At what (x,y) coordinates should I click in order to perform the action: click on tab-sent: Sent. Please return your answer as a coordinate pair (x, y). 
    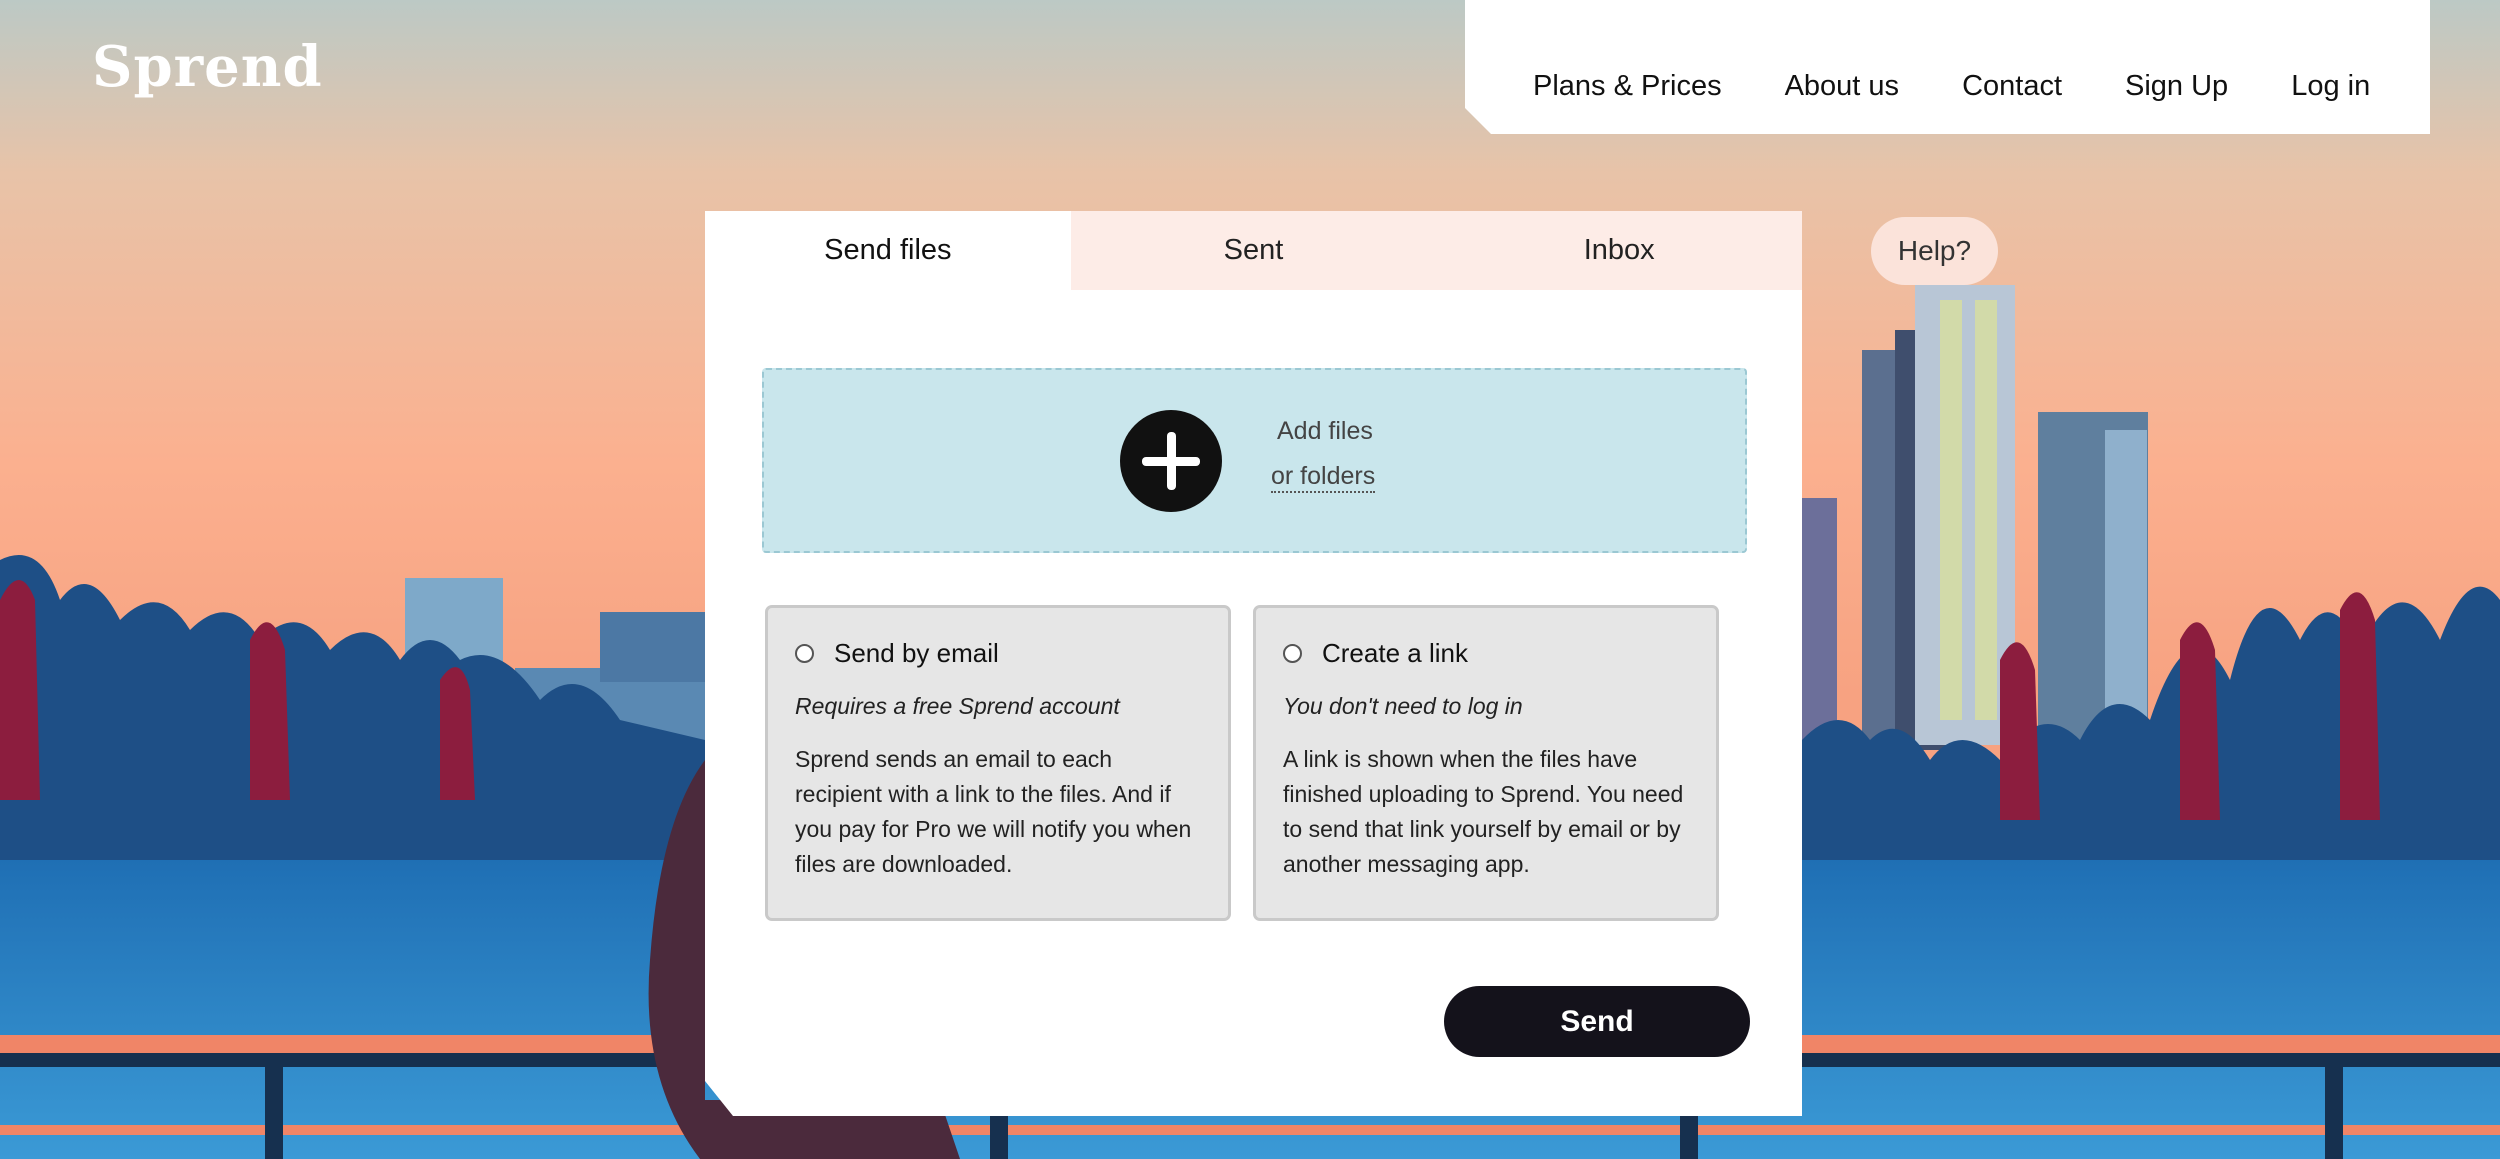
    Looking at the image, I should click on (1253, 250).